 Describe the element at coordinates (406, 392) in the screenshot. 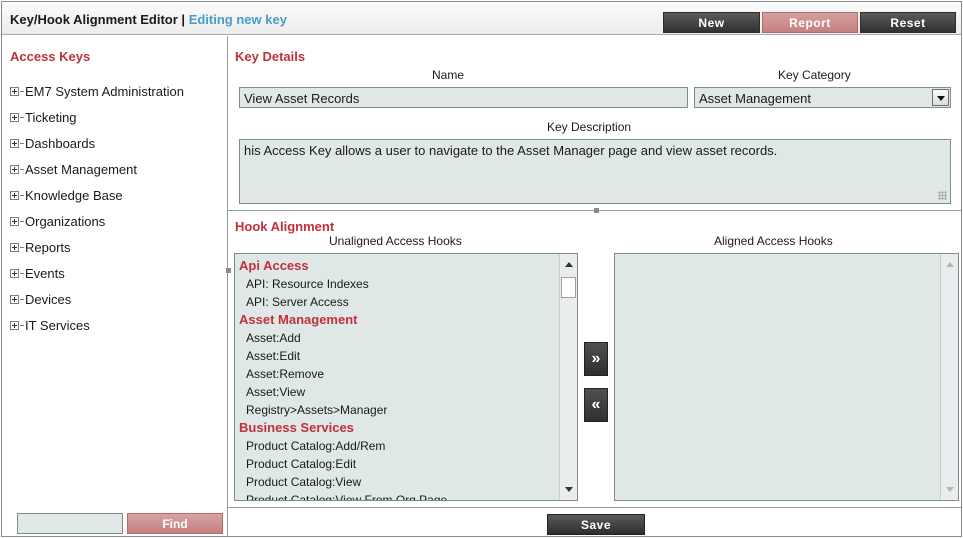

I see `hook-list-item: Asset:View` at that location.